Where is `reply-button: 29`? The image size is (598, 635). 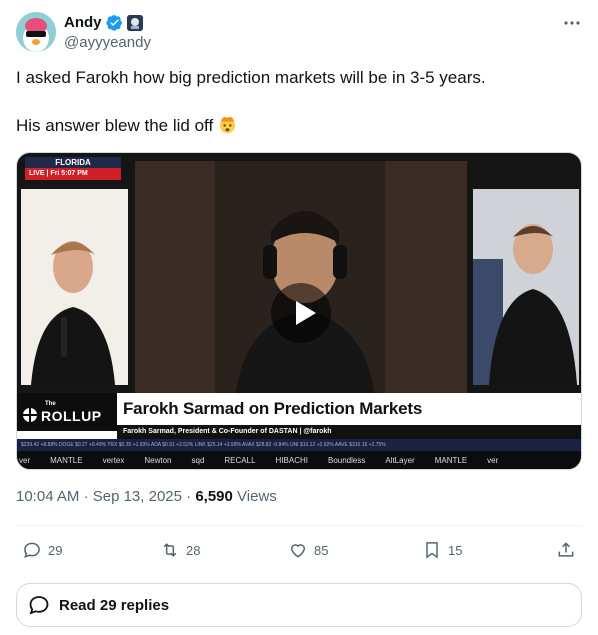
reply-button: 29 is located at coordinates (42, 550).